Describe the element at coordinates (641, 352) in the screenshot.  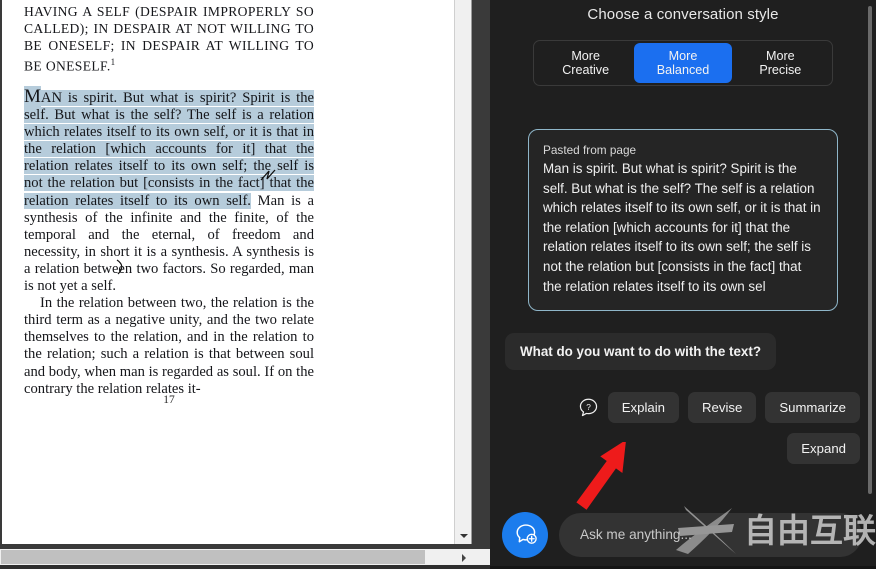
I see `assistant-prompt-bubble: What do you want to do with the text?` at that location.